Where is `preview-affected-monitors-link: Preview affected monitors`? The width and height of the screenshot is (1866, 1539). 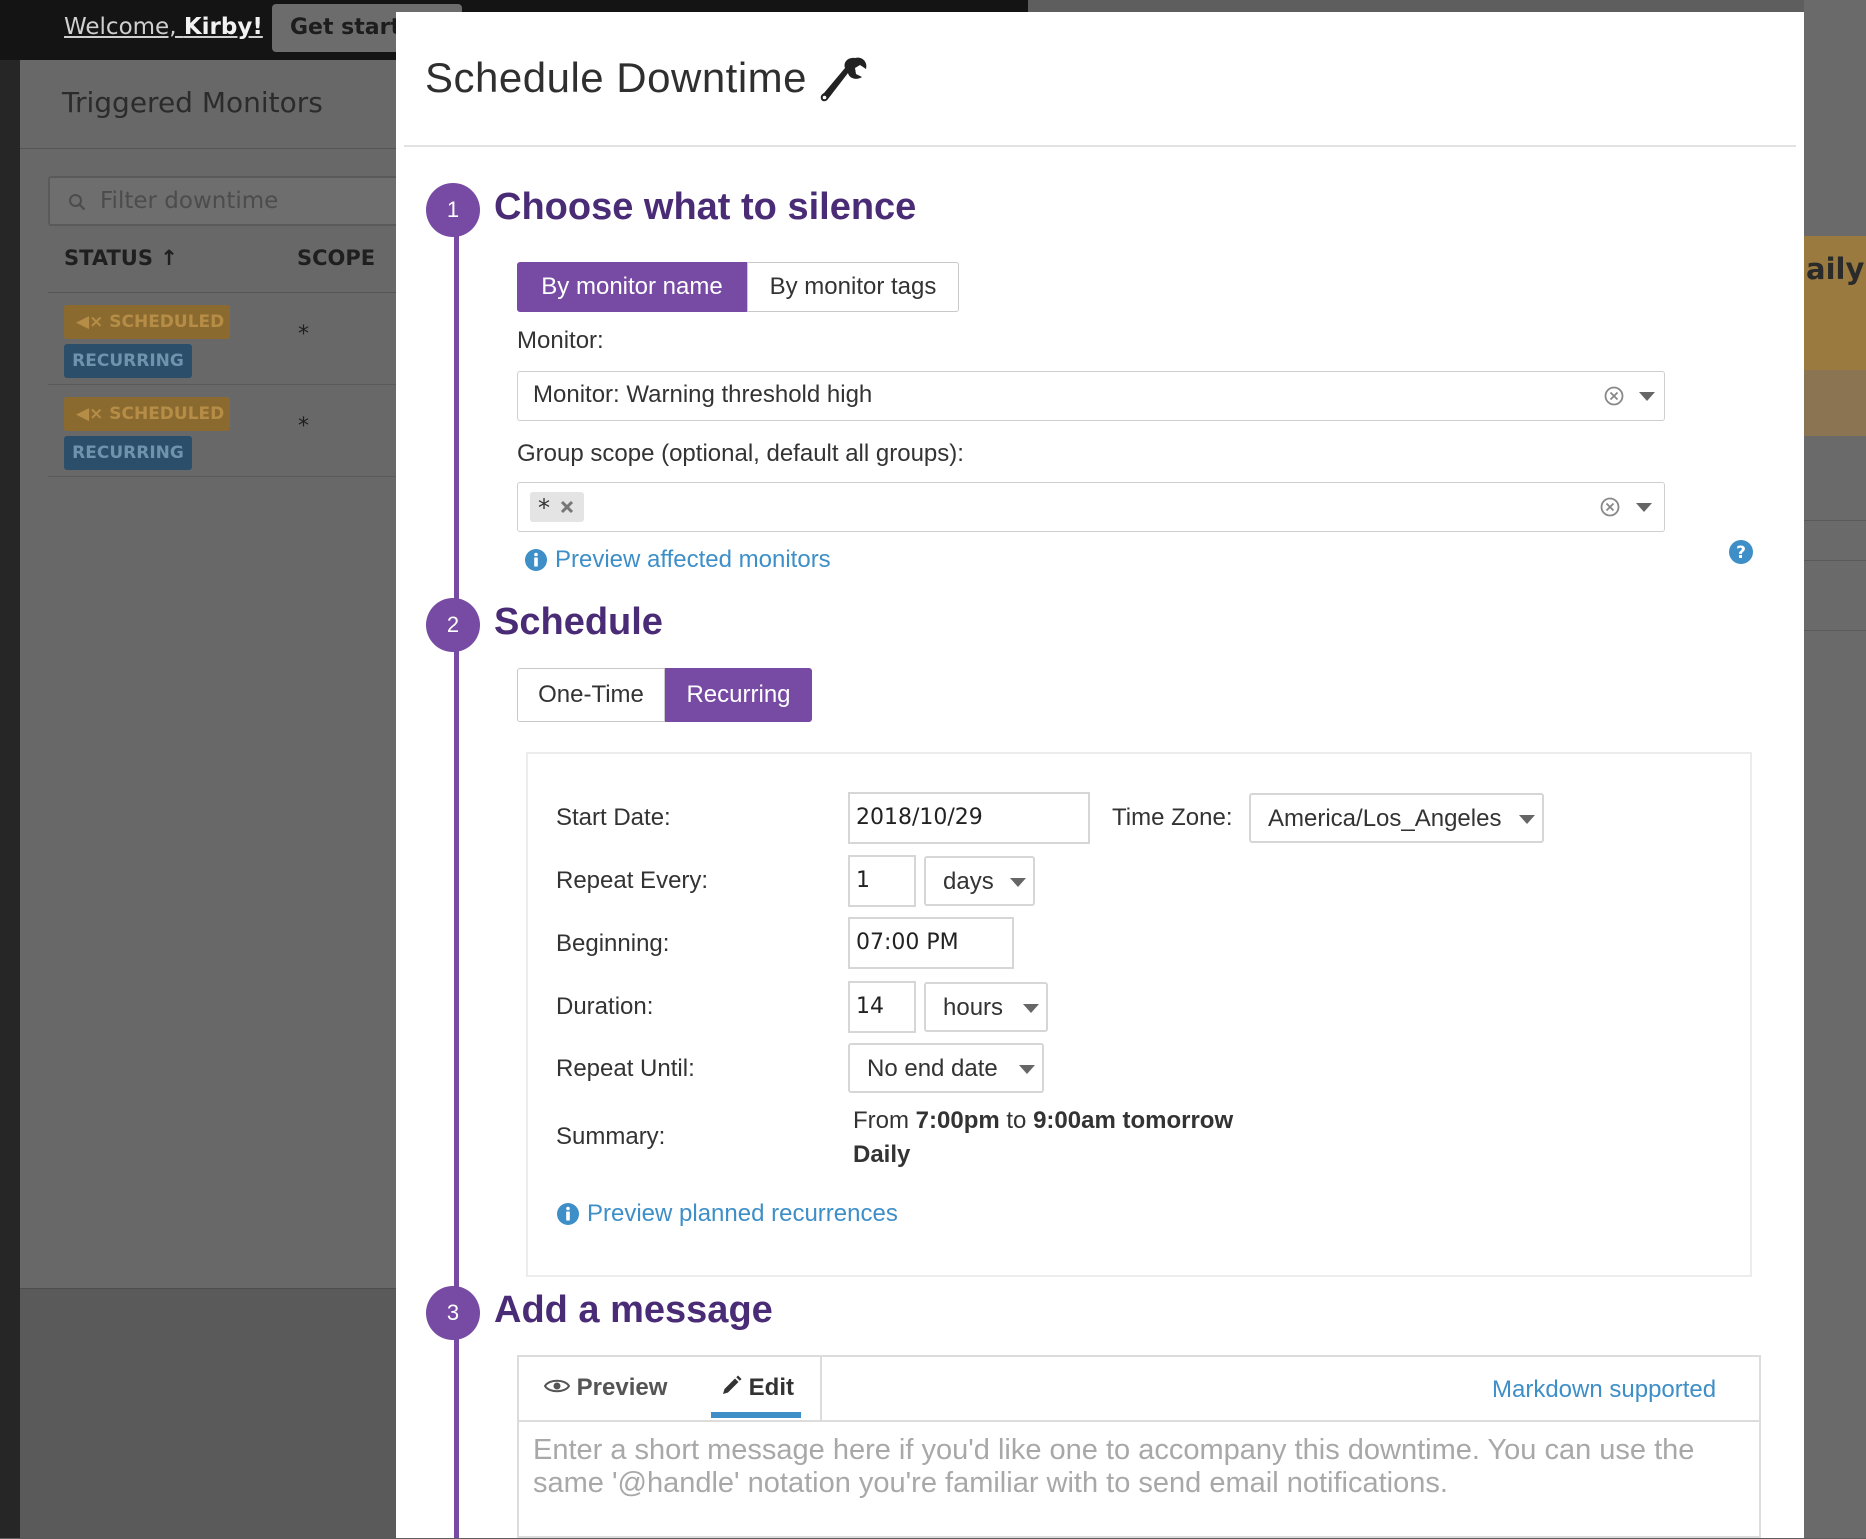 preview-affected-monitors-link: Preview affected monitors is located at coordinates (693, 560).